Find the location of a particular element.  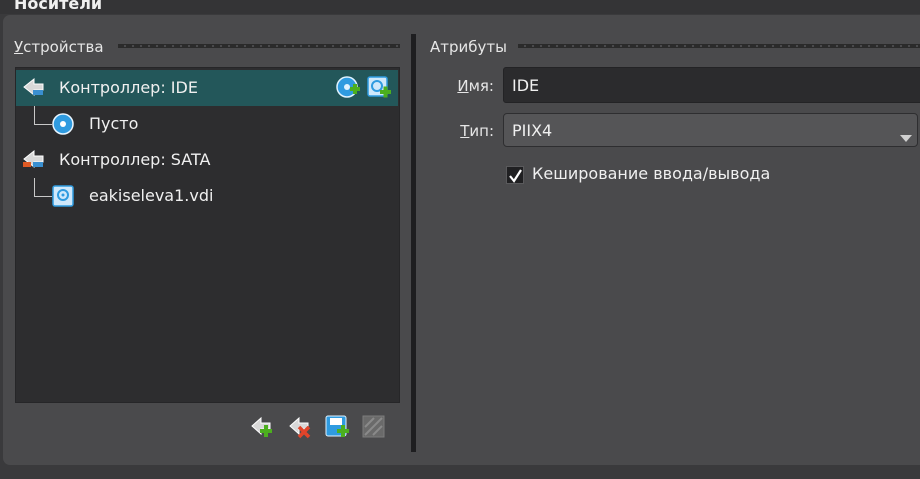

devices-title-rule is located at coordinates (259, 46).